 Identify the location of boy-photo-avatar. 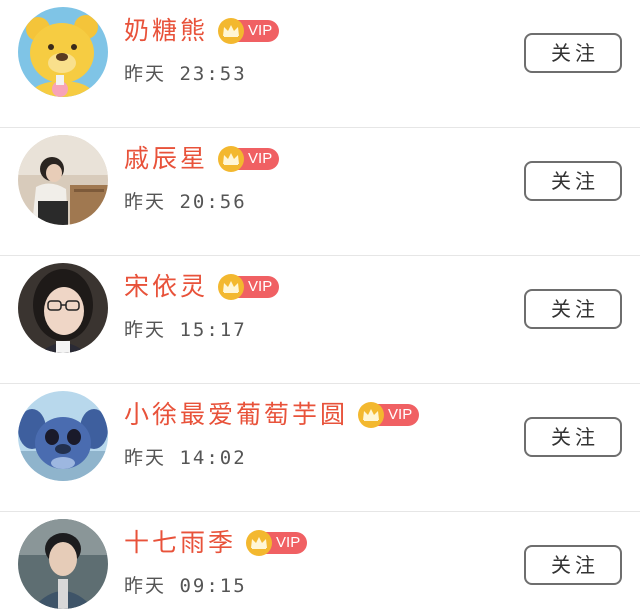
(63, 564).